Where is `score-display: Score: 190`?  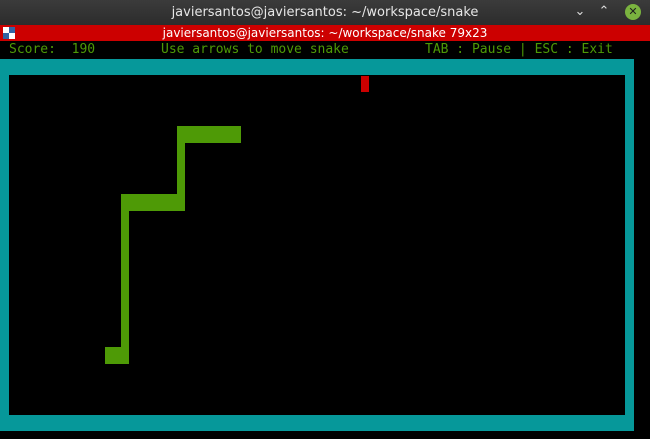 score-display: Score: 190 is located at coordinates (52, 49).